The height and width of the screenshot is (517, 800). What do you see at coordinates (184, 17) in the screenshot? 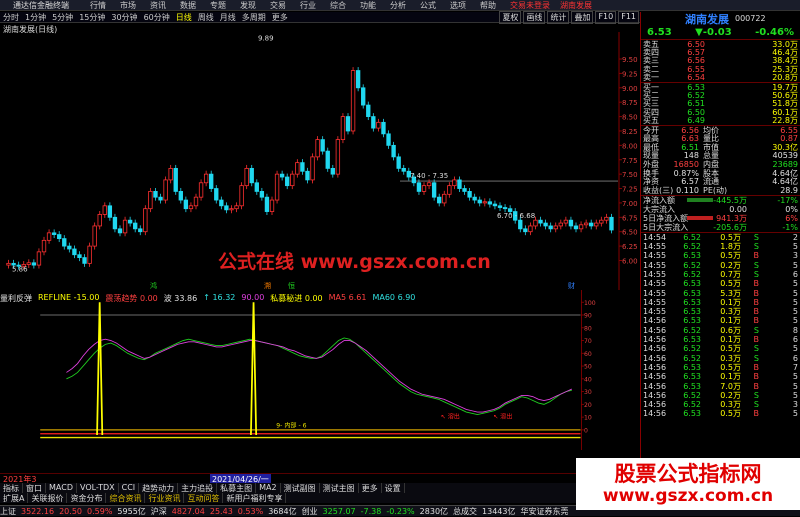
I see `period-tab: 日线` at bounding box center [184, 17].